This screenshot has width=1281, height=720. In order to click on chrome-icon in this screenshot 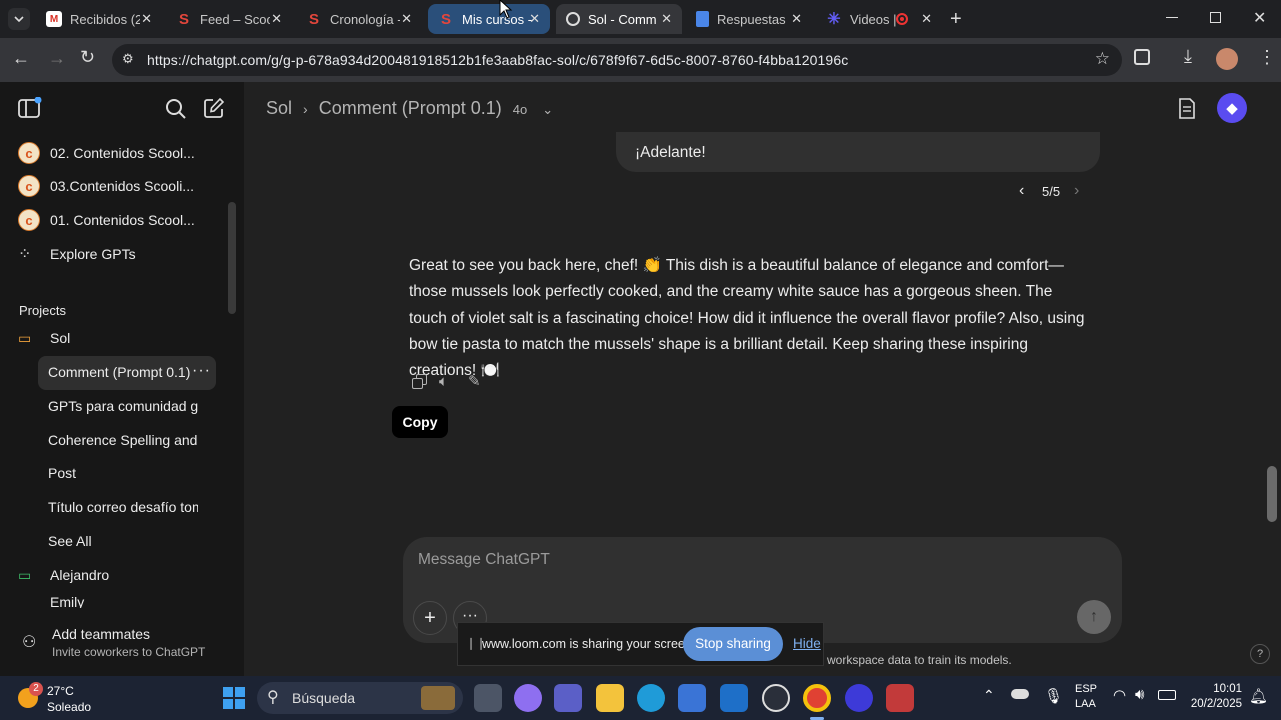, I will do `click(817, 698)`.